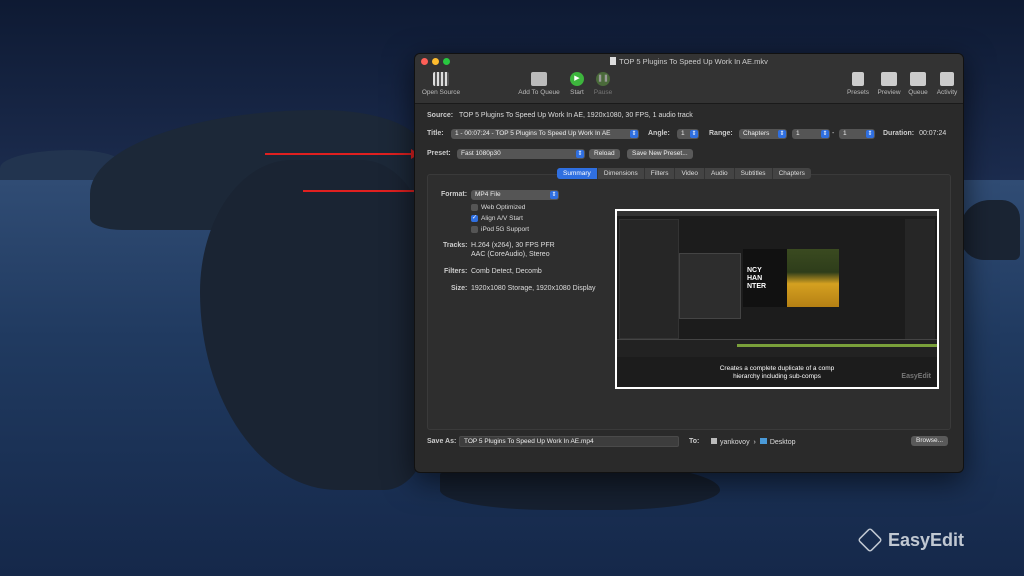 The height and width of the screenshot is (576, 1024). I want to click on preview-right-panel, so click(920, 279).